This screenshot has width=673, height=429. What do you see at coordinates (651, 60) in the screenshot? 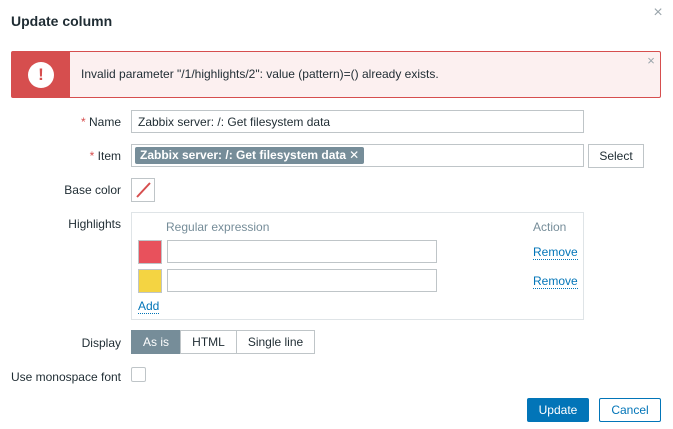
I see `error-close-icon: ×` at bounding box center [651, 60].